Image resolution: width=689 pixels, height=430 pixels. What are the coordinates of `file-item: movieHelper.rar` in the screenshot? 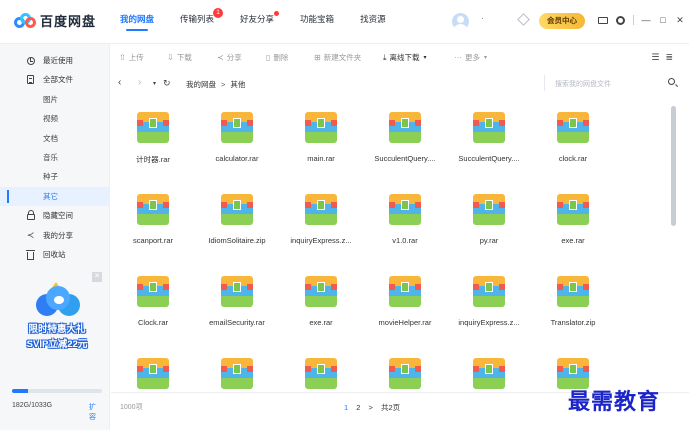 It's located at (405, 301).